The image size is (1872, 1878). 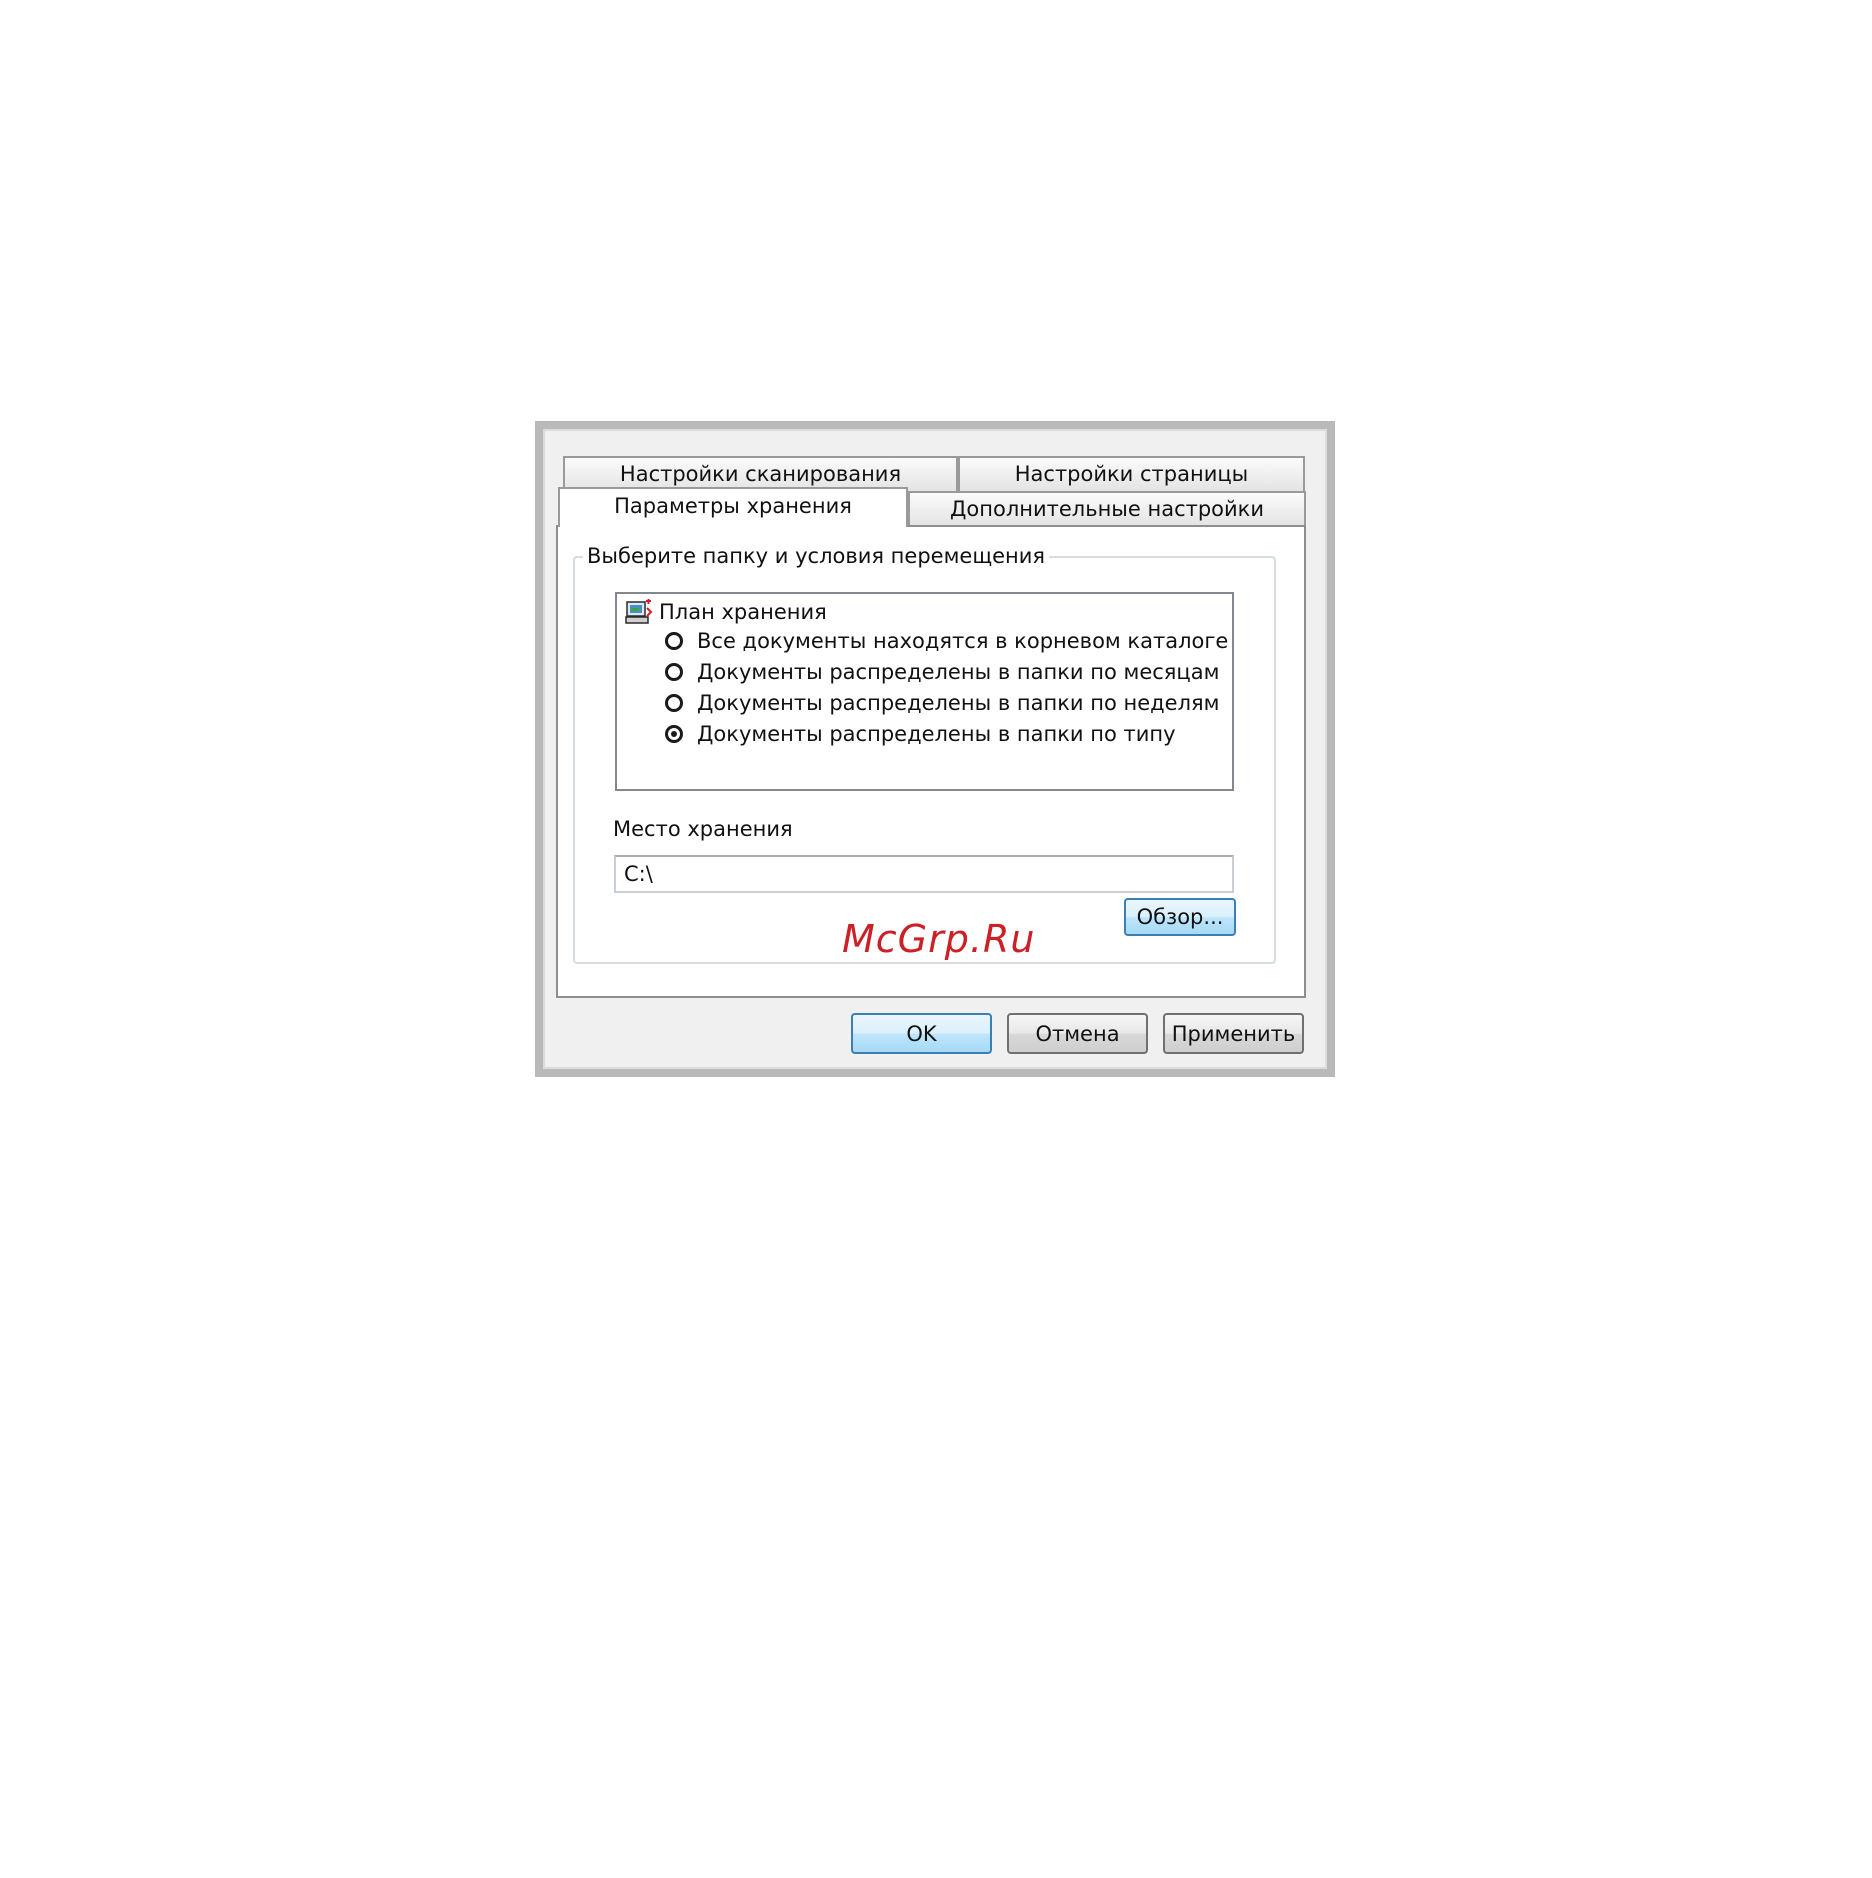 I want to click on tree-root-storage-plan: План хранения, so click(x=726, y=612).